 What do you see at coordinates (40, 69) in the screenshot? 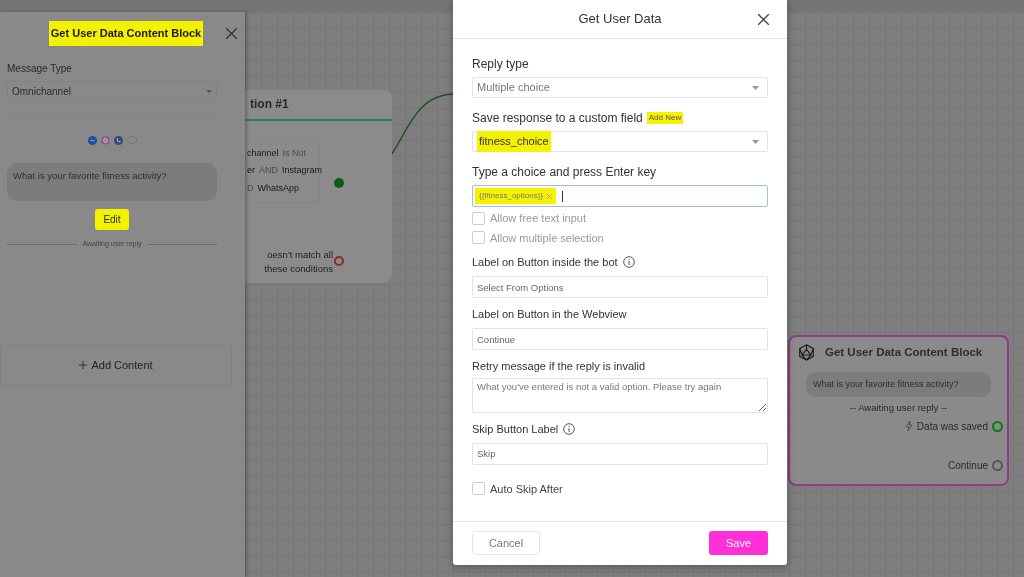
I see `field-label: Message Type` at bounding box center [40, 69].